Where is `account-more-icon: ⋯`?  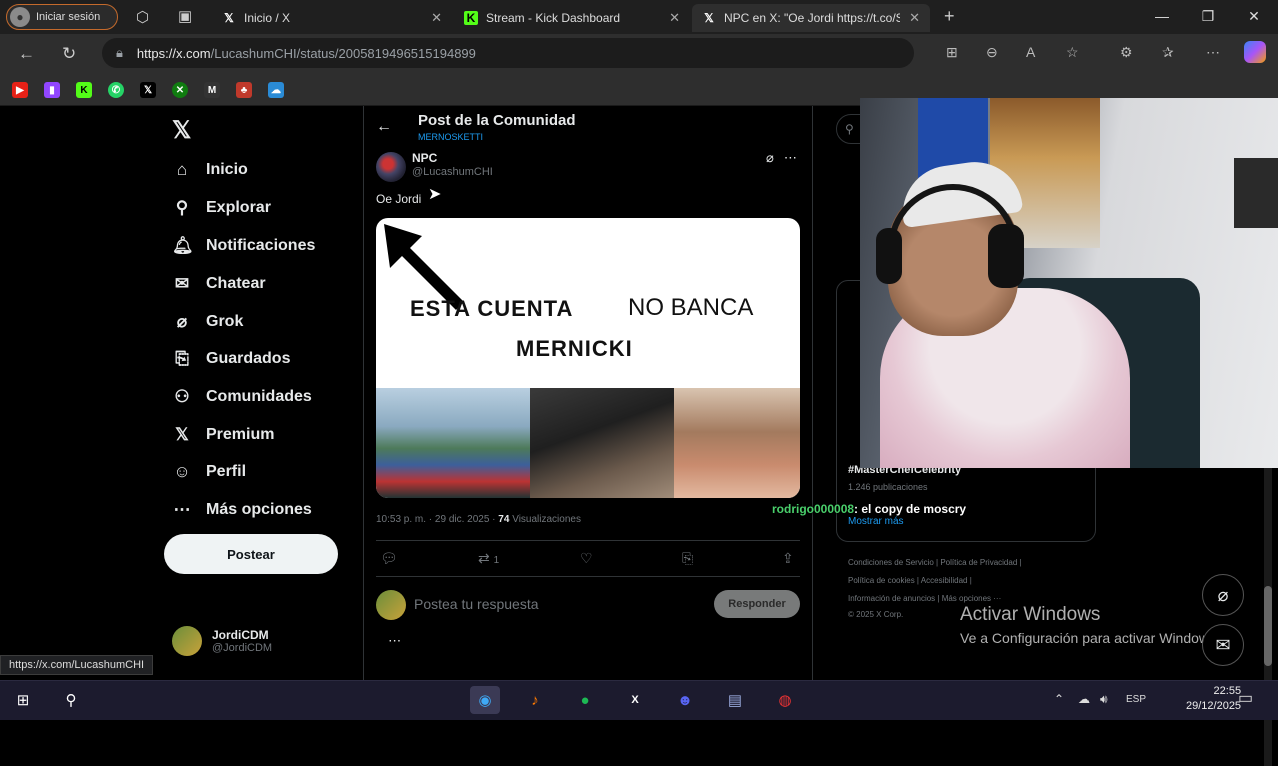 account-more-icon: ⋯ is located at coordinates (394, 641).